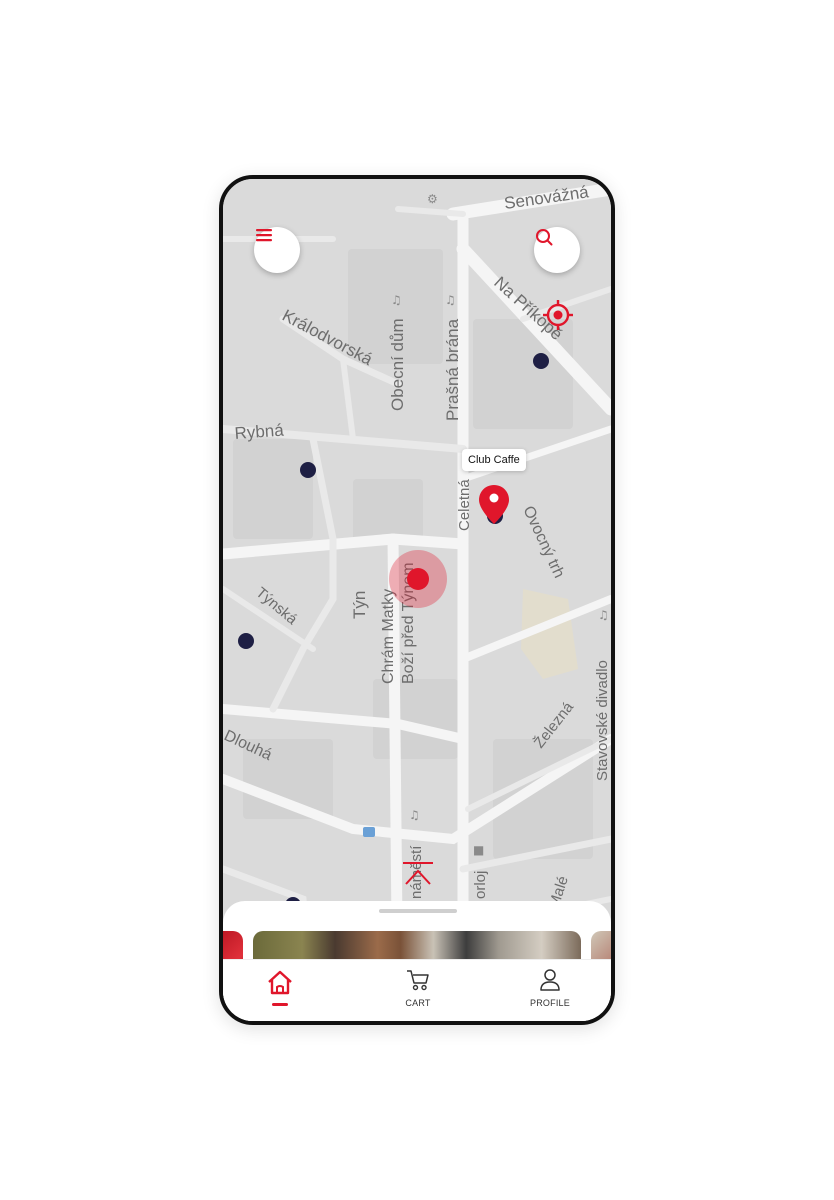 The image size is (834, 1200). What do you see at coordinates (280, 1004) in the screenshot?
I see `active-indicator` at bounding box center [280, 1004].